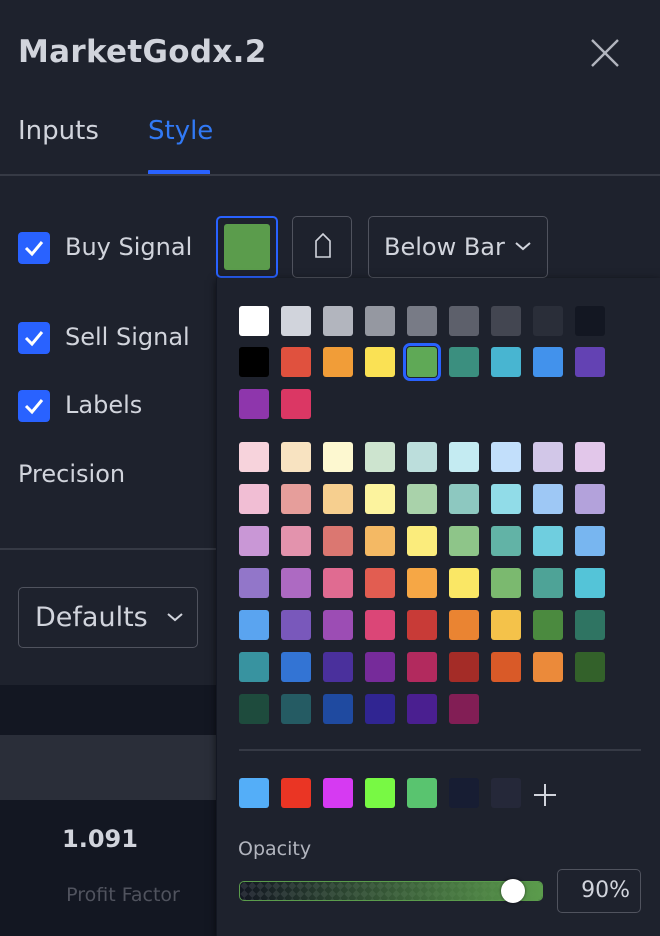 The width and height of the screenshot is (660, 936). Describe the element at coordinates (180, 131) in the screenshot. I see `tab-style: Style` at that location.